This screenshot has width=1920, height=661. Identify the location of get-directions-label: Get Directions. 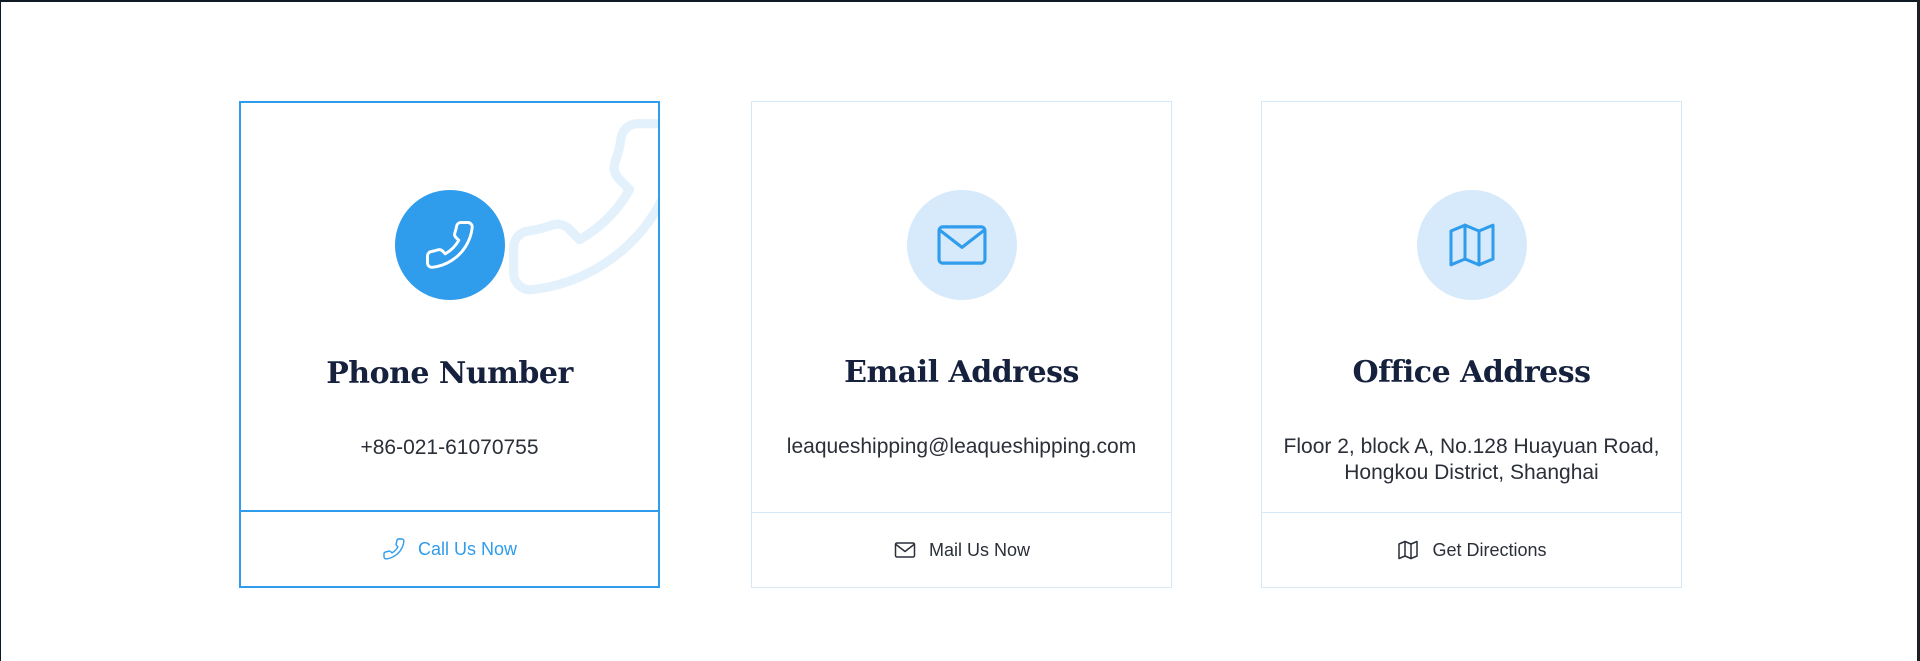
(1489, 549).